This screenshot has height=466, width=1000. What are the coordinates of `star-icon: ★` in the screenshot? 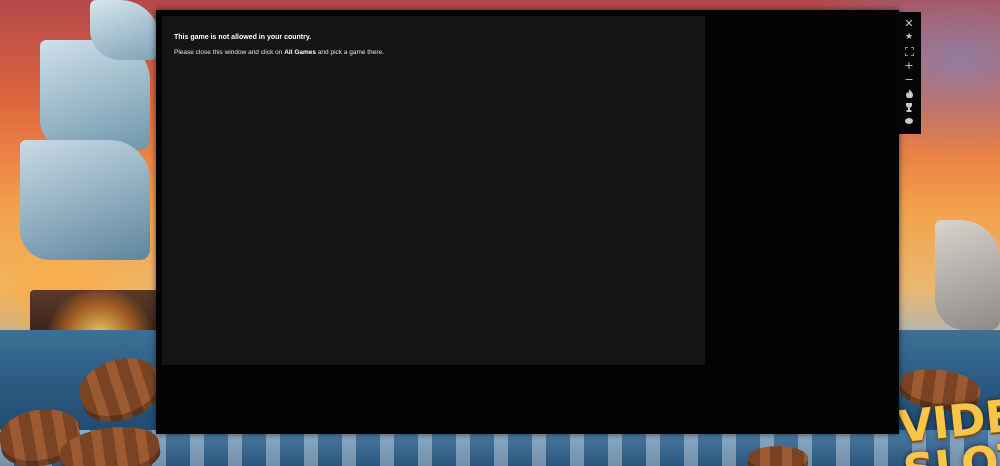 It's located at (909, 37).